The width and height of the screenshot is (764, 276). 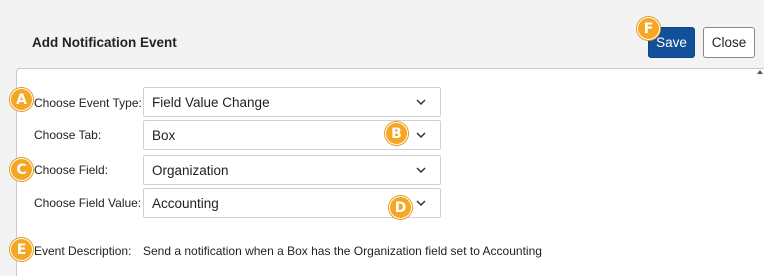 I want to click on callout-marker-b: B, so click(x=396, y=133).